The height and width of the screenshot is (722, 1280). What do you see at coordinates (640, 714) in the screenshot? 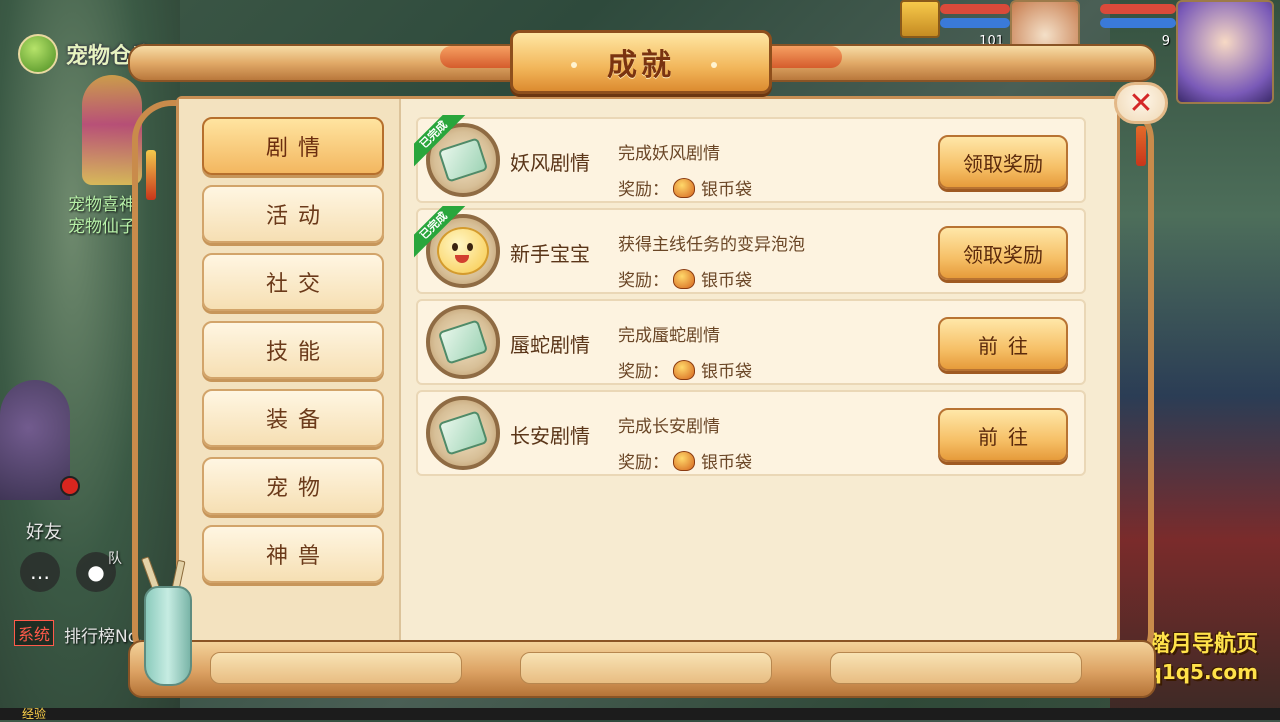
I see `exp-bar: 经验` at bounding box center [640, 714].